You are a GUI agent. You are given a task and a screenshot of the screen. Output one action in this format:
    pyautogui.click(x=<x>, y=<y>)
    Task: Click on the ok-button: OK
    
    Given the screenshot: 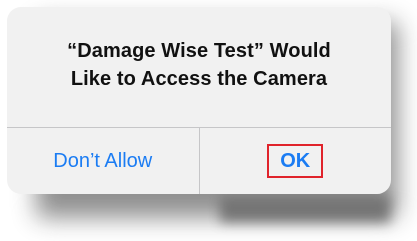 What is the action you would take?
    pyautogui.click(x=296, y=161)
    